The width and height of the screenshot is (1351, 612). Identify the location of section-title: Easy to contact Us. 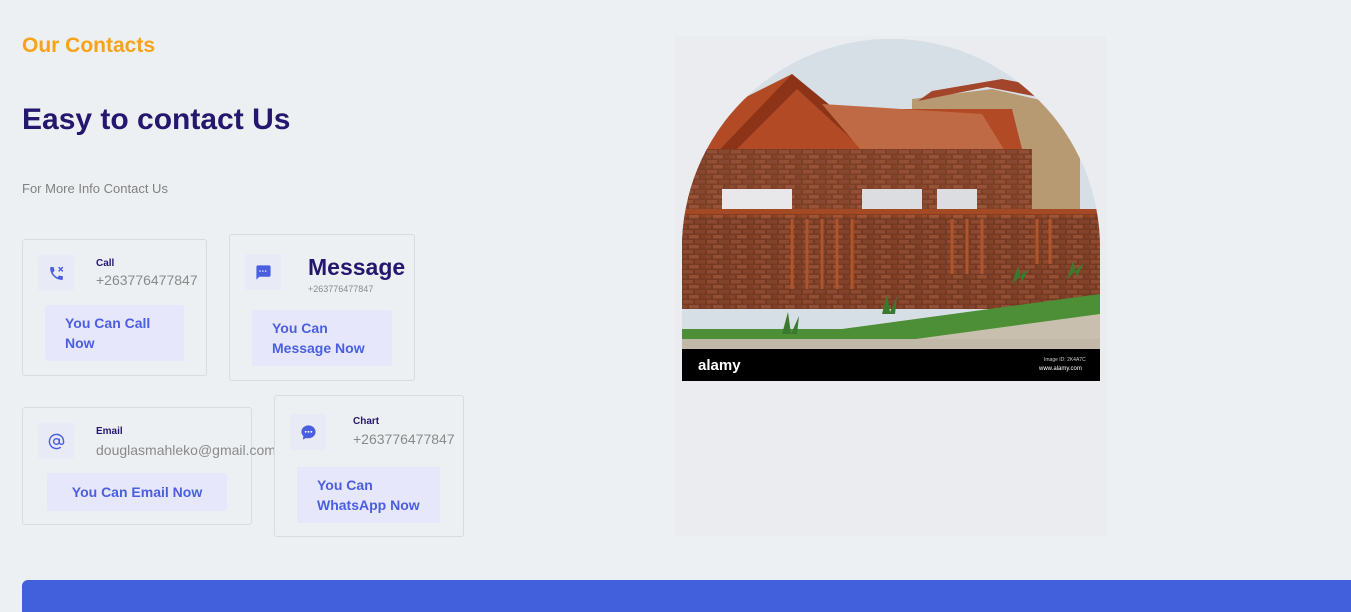
(156, 119).